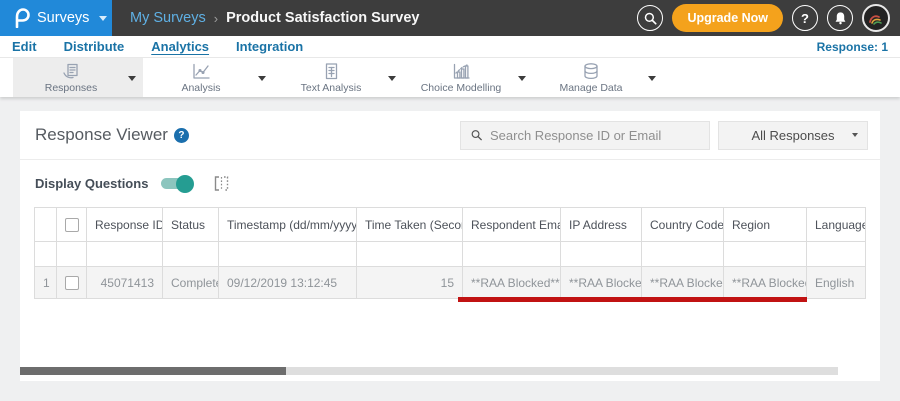 Image resolution: width=900 pixels, height=401 pixels. Describe the element at coordinates (450, 183) in the screenshot. I see `table-controls-row: Display Questions` at that location.